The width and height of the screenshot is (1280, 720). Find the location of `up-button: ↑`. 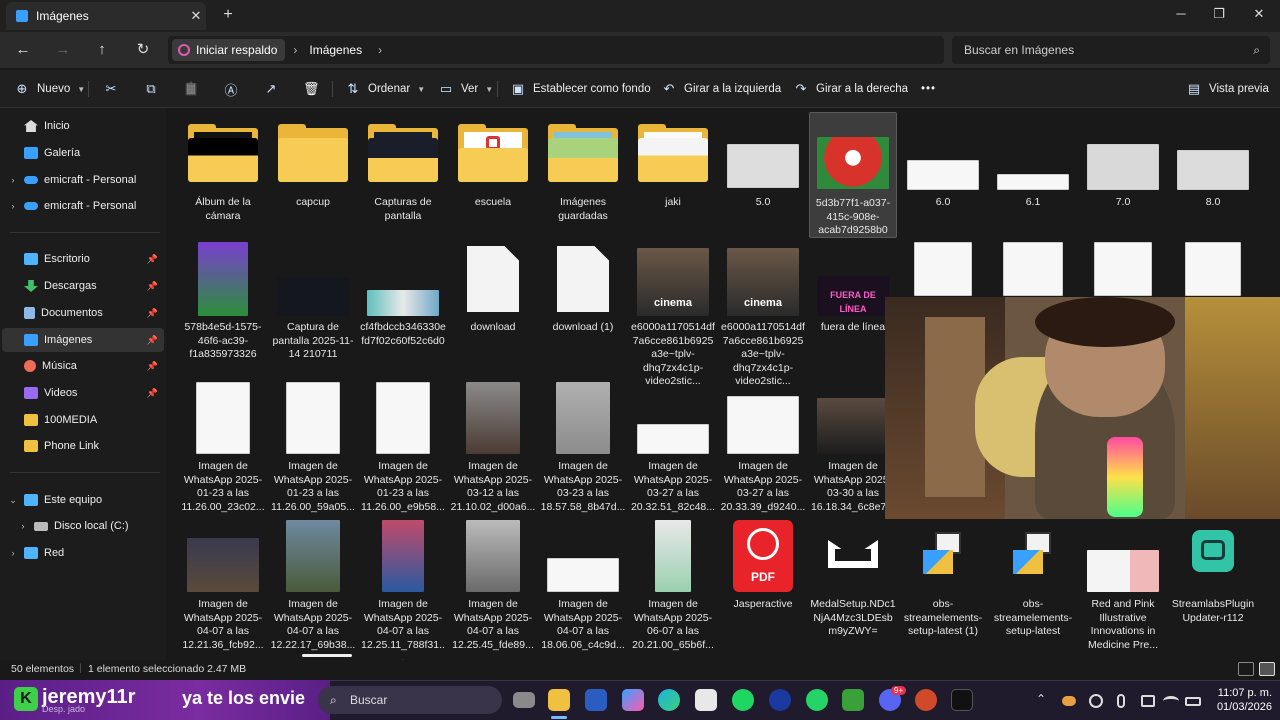

up-button: ↑ is located at coordinates (102, 51).